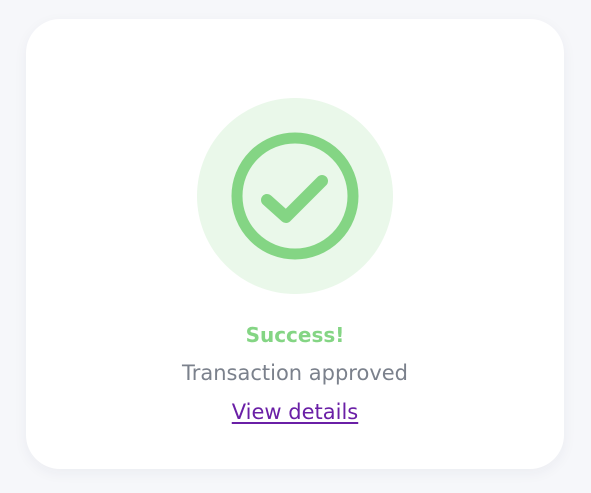  I want to click on status-title: Success!, so click(295, 335).